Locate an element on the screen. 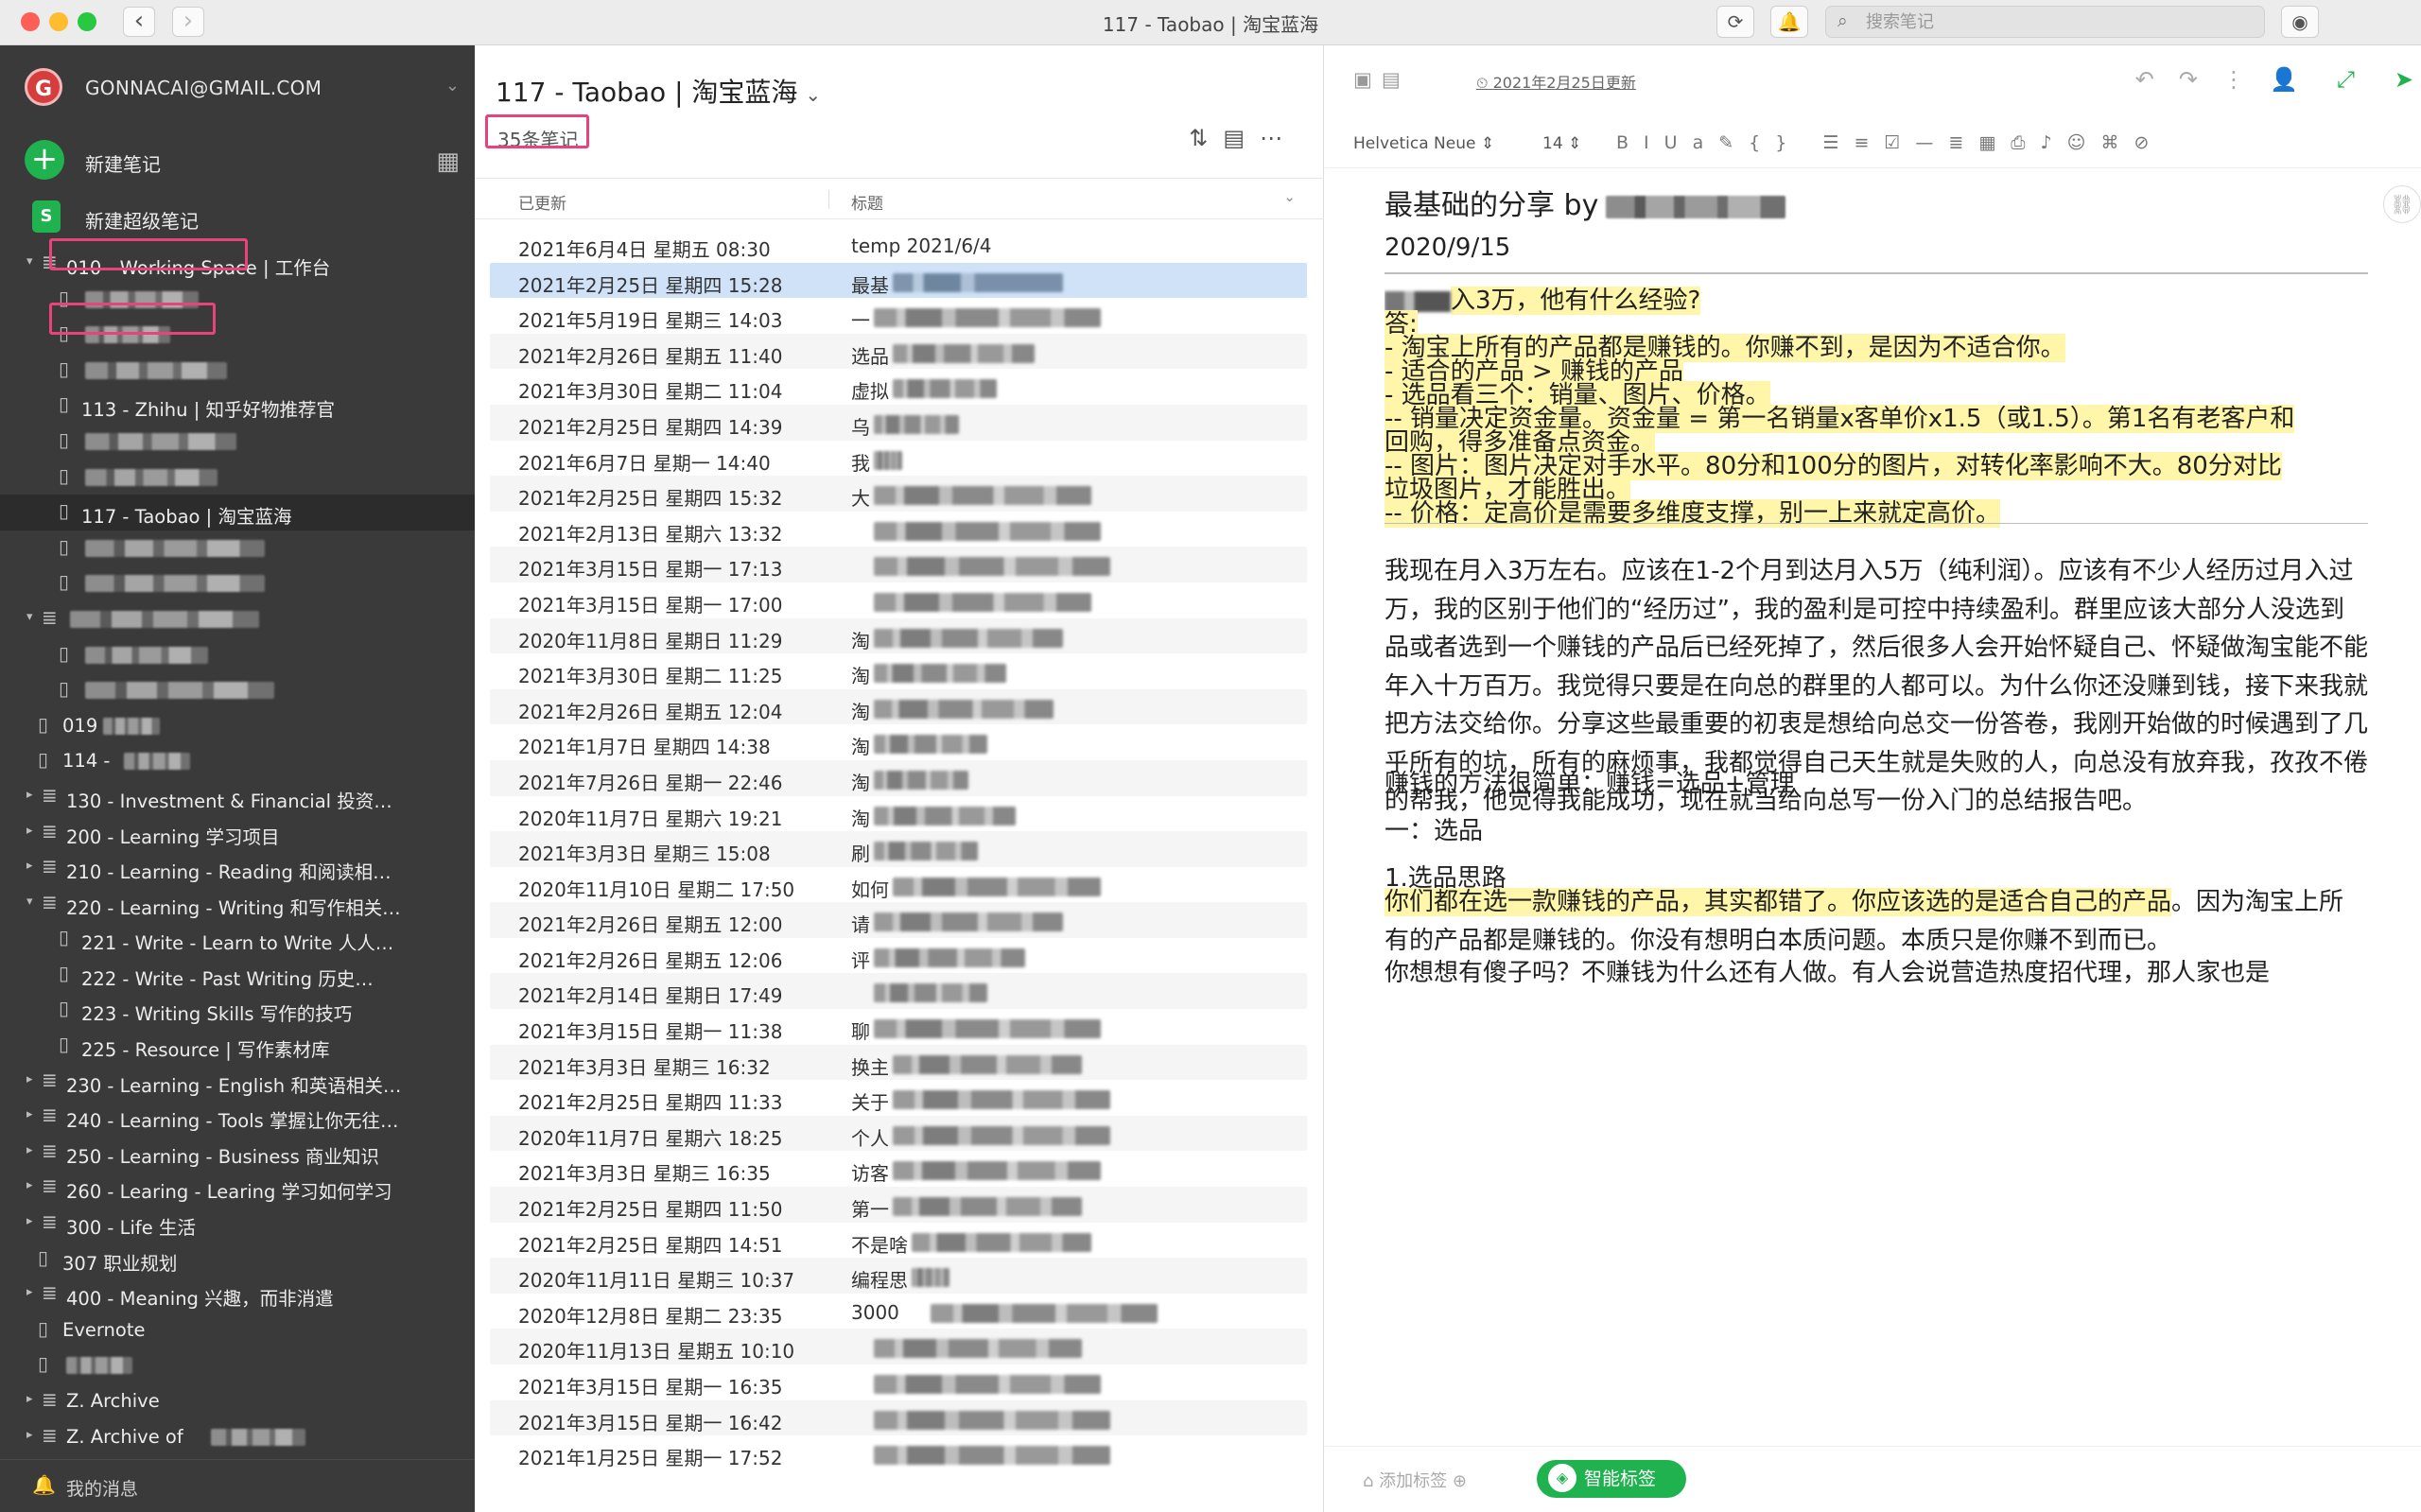 The height and width of the screenshot is (1512, 2421). note-row: 2021年3月30日 星期二 11:04 虚拟 is located at coordinates (898, 387).